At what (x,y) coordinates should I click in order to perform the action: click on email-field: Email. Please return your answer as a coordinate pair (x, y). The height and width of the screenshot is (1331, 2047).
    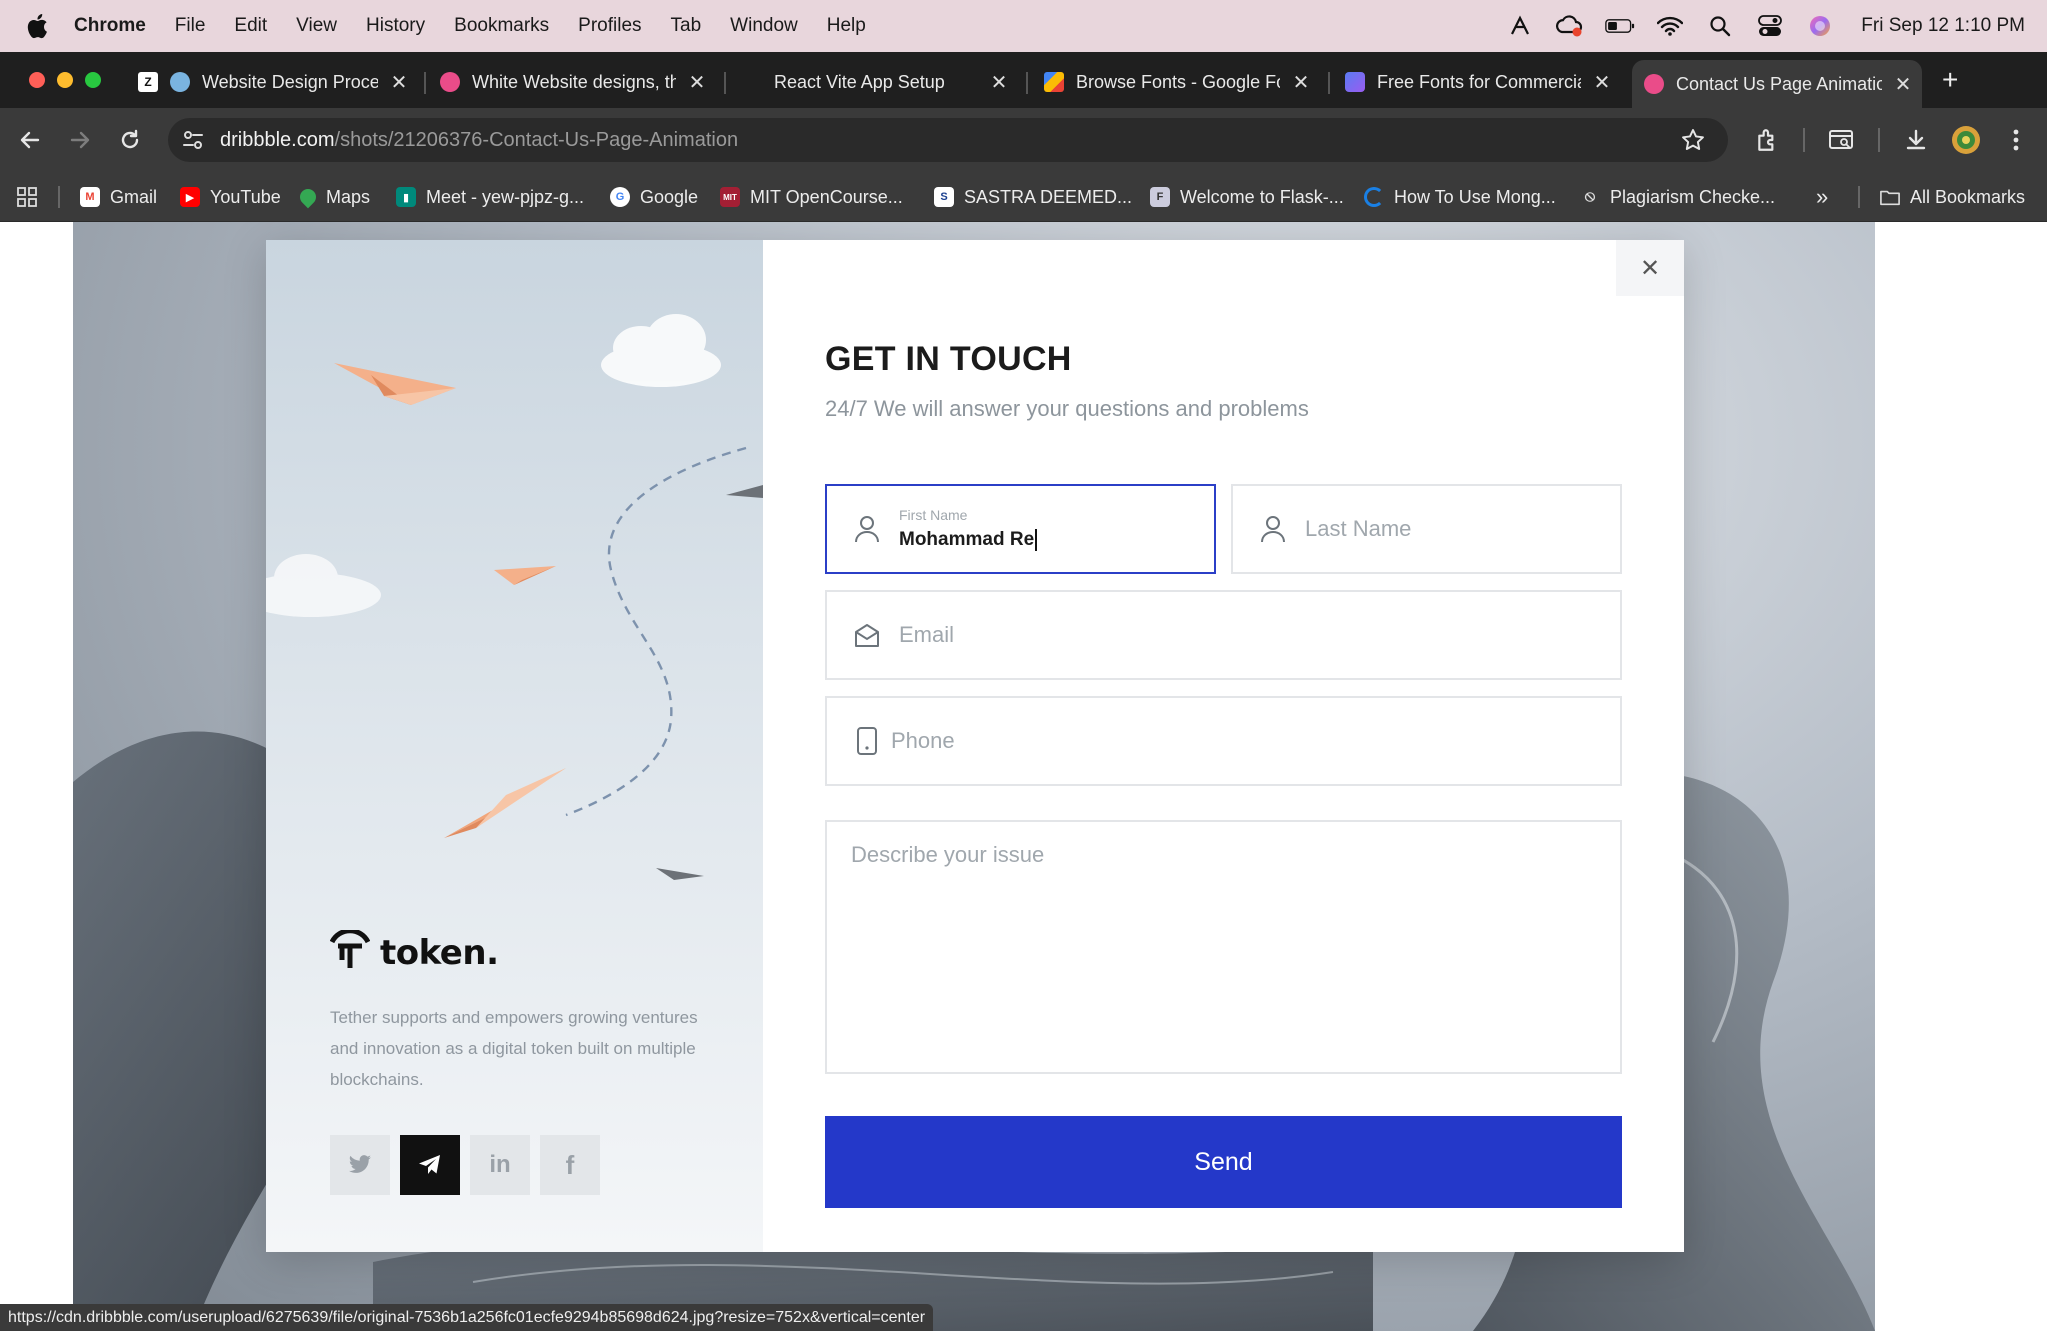
    Looking at the image, I should click on (1223, 635).